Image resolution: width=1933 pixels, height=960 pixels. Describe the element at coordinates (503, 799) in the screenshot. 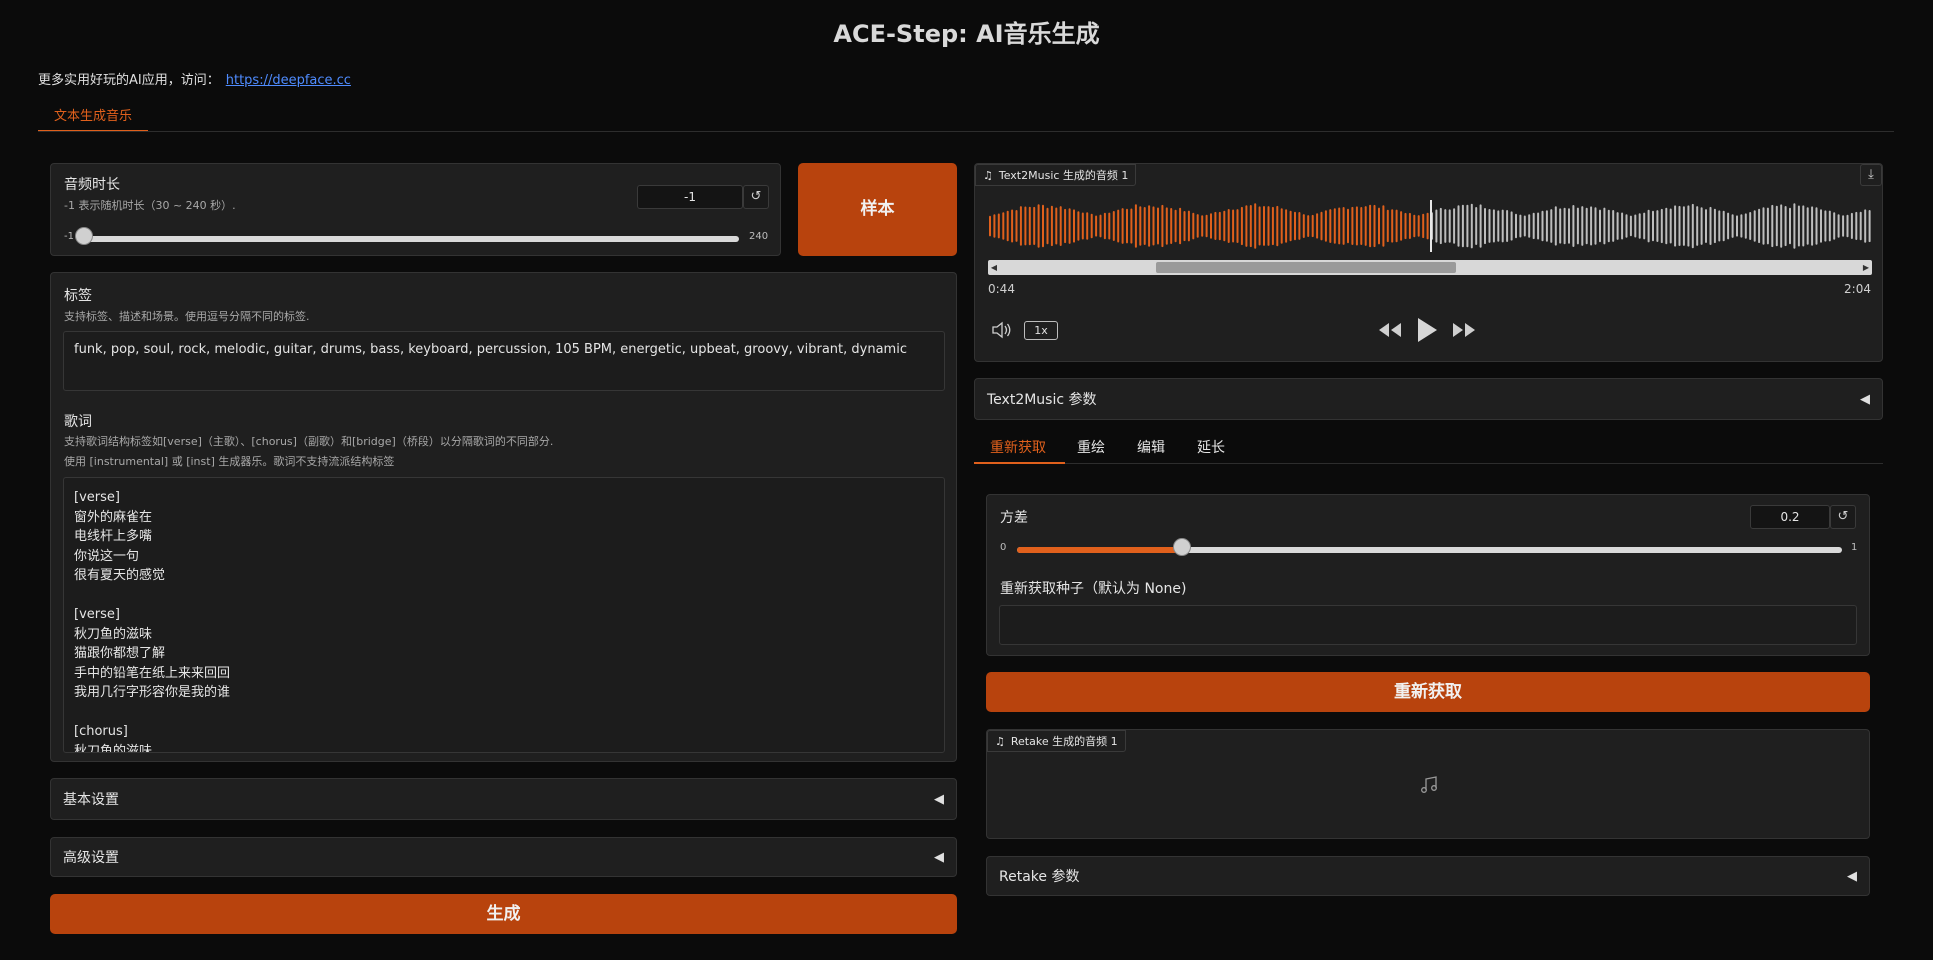

I see `basic-settings-accordion: 基本设置 ◀` at that location.